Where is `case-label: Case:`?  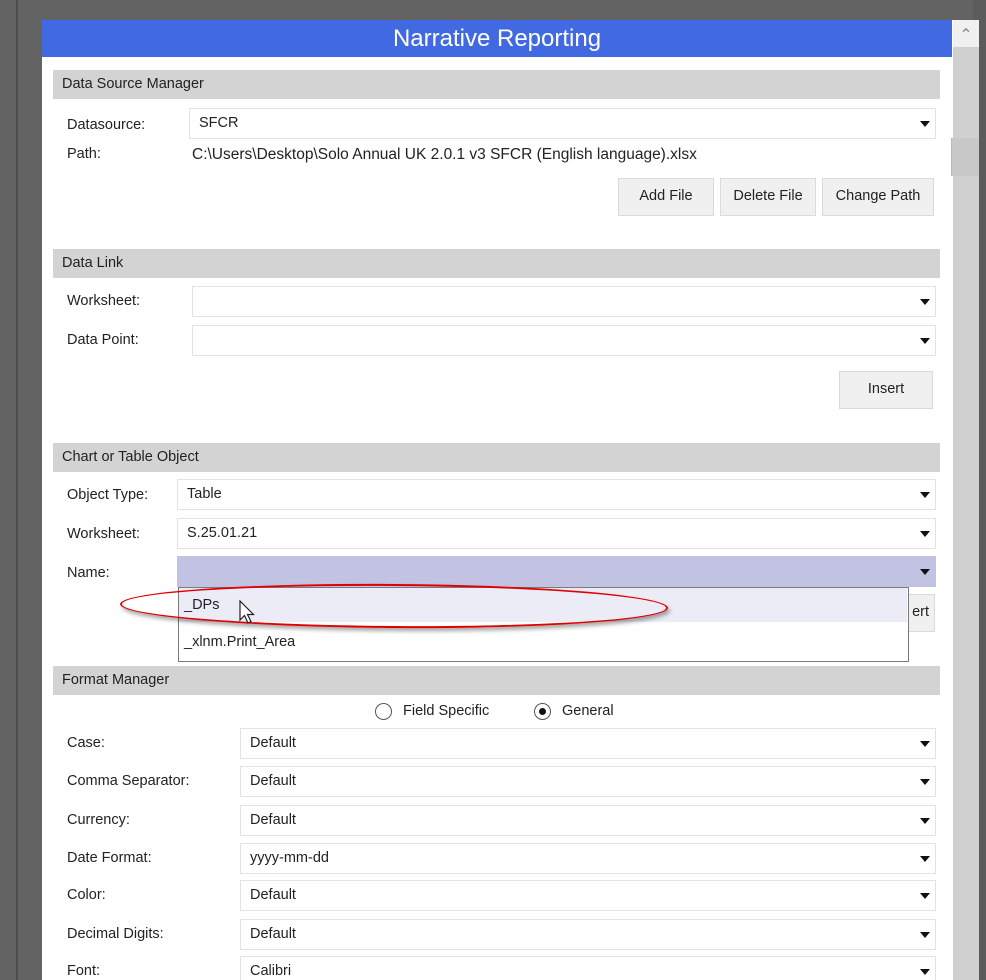
case-label: Case: is located at coordinates (86, 743).